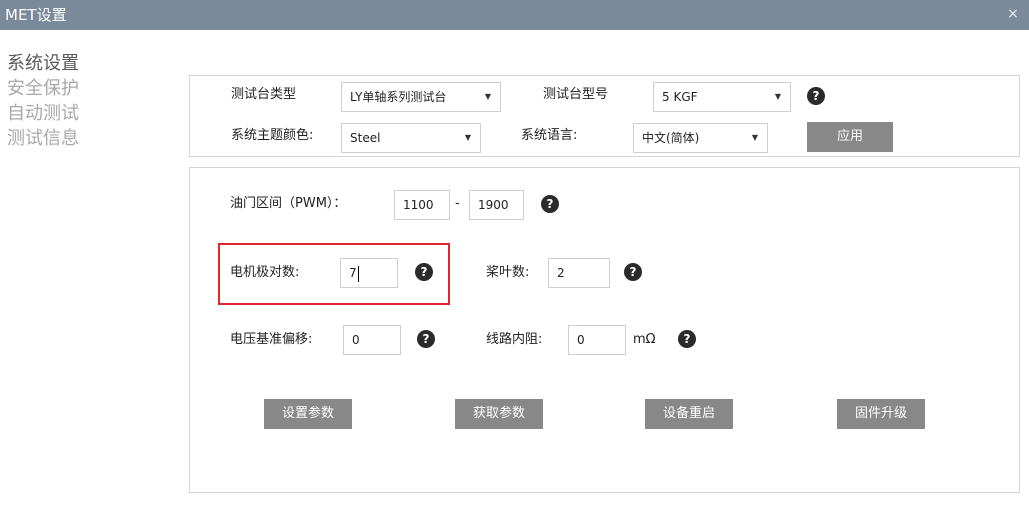 This screenshot has height=517, width=1029. What do you see at coordinates (372, 340) in the screenshot?
I see `voltage-offset-input: 0` at bounding box center [372, 340].